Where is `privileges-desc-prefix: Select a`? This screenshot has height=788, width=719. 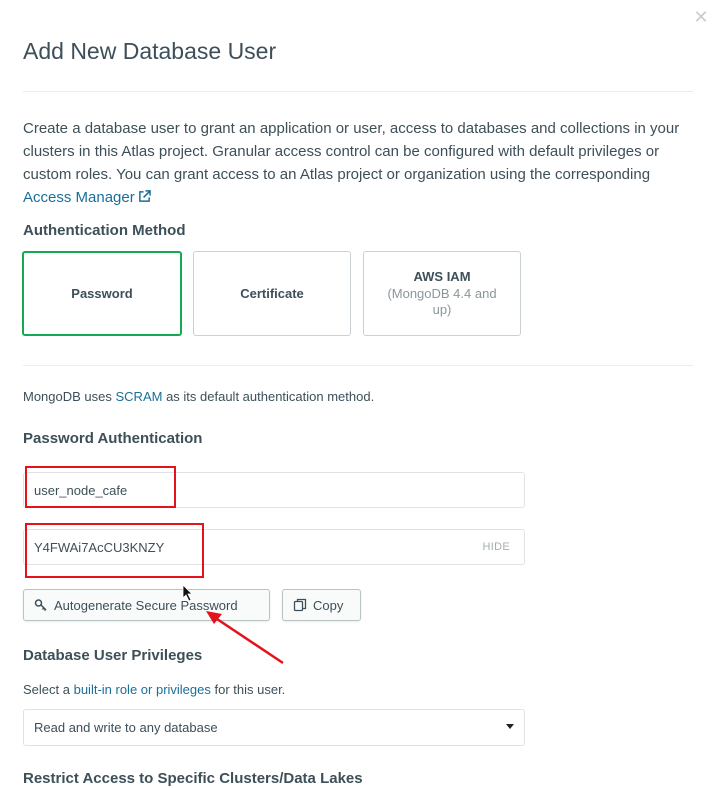 privileges-desc-prefix: Select a is located at coordinates (48, 689).